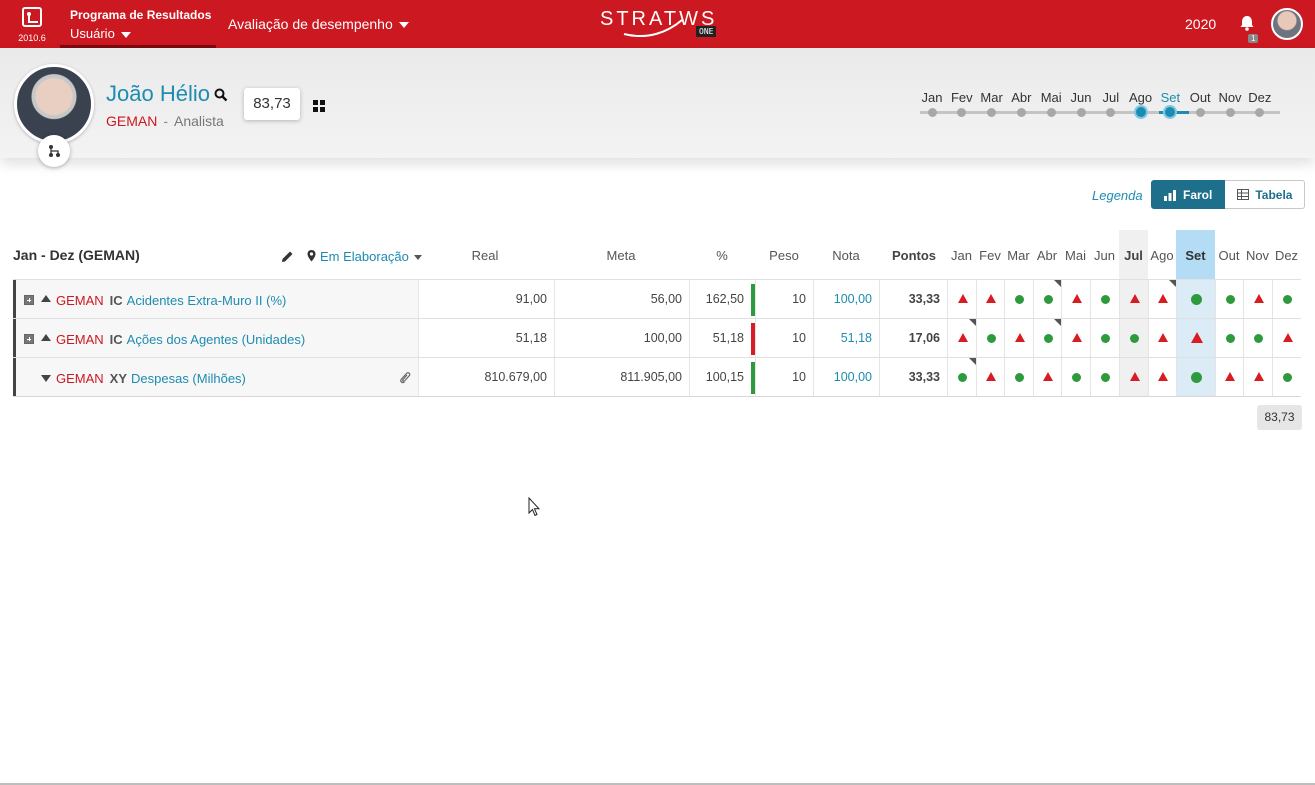 The height and width of the screenshot is (785, 1315). What do you see at coordinates (932, 97) in the screenshot?
I see `timeline-month-jan: Jan` at bounding box center [932, 97].